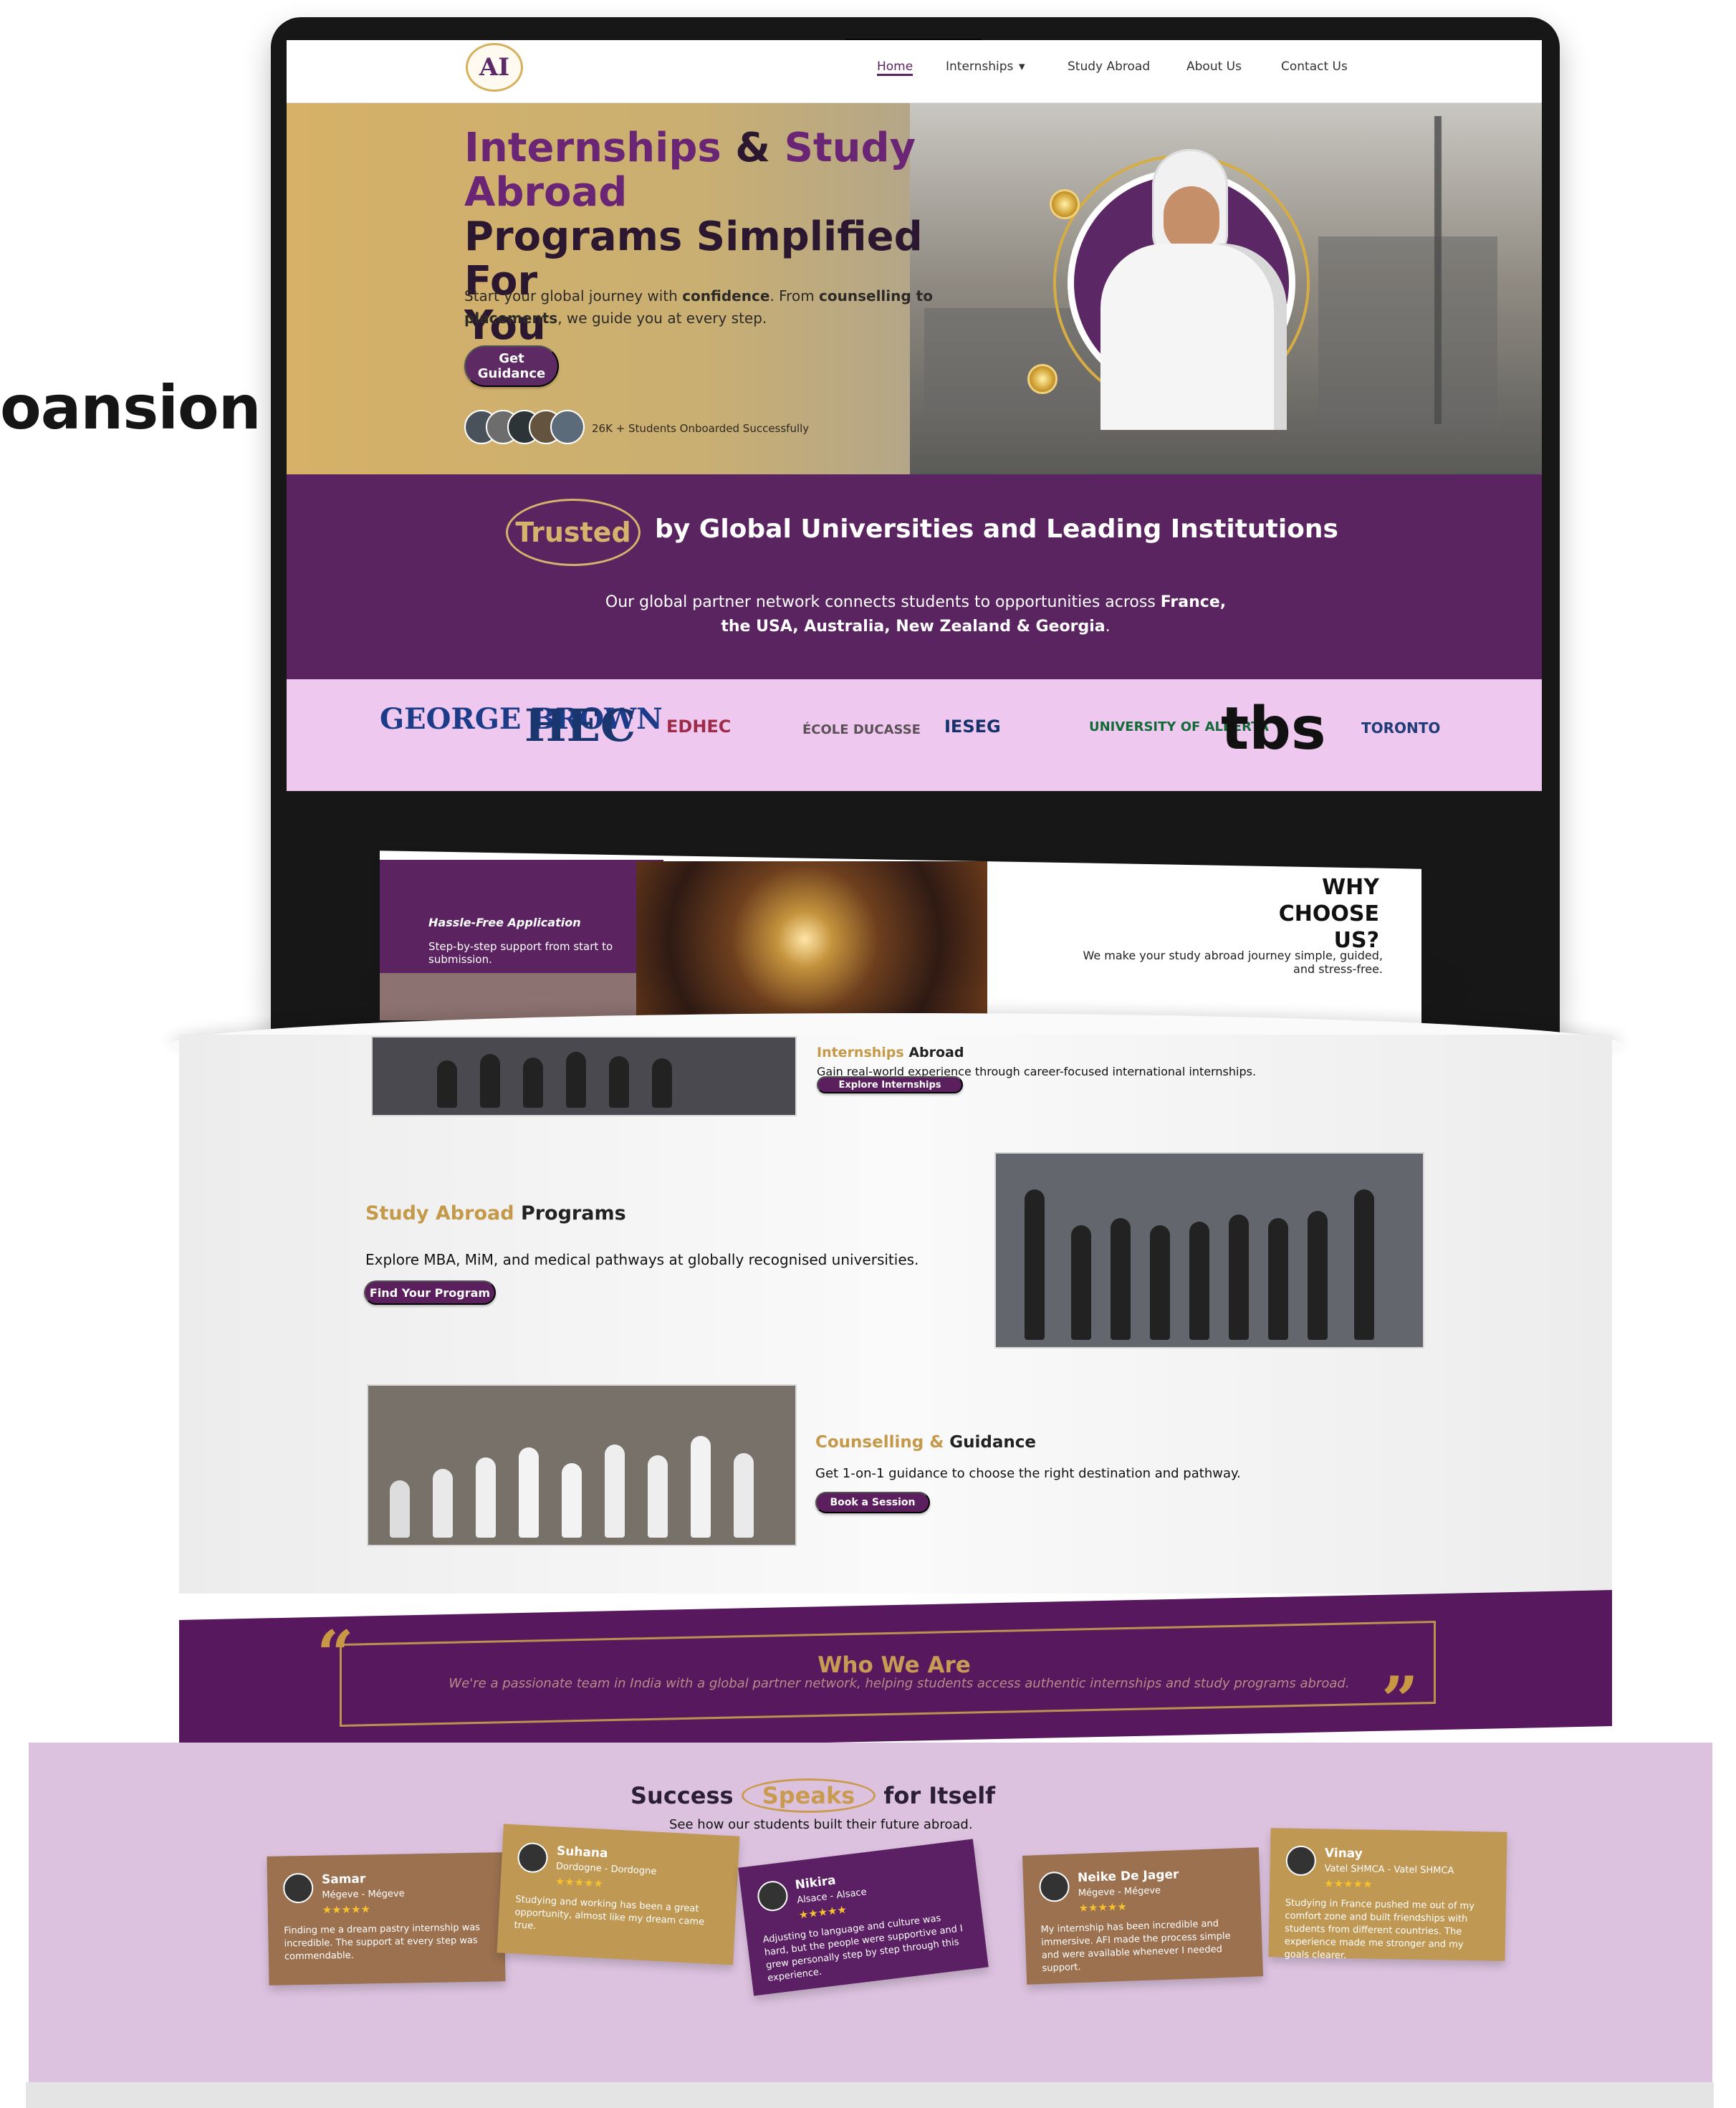 The height and width of the screenshot is (2108, 1736). Describe the element at coordinates (504, 922) in the screenshot. I see `why-card-title: Hassle-Free Application` at that location.